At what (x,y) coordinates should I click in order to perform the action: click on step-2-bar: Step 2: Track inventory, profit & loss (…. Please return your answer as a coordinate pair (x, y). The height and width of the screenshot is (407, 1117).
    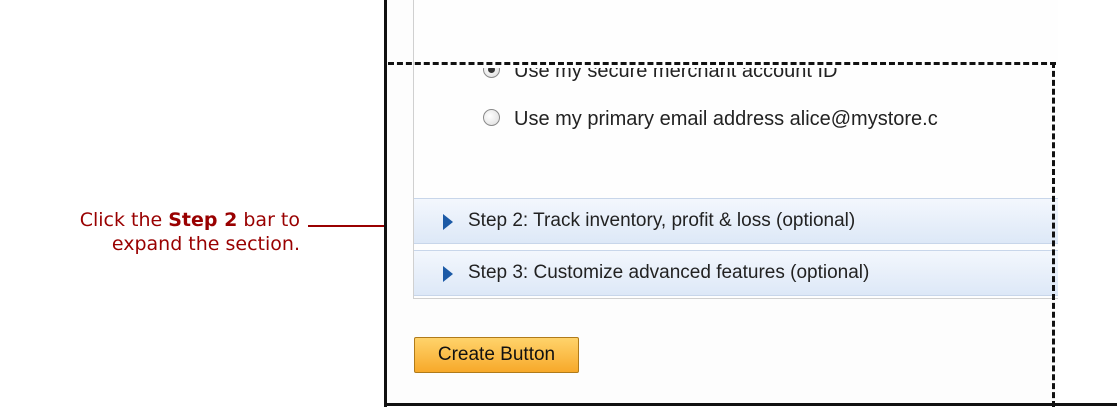
    Looking at the image, I should click on (763, 221).